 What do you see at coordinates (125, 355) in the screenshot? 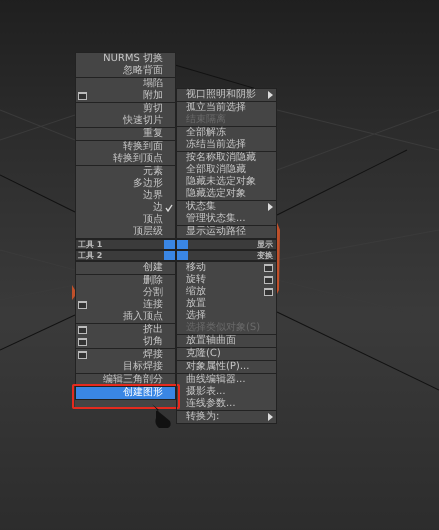
I see `menu-item: 焊接` at bounding box center [125, 355].